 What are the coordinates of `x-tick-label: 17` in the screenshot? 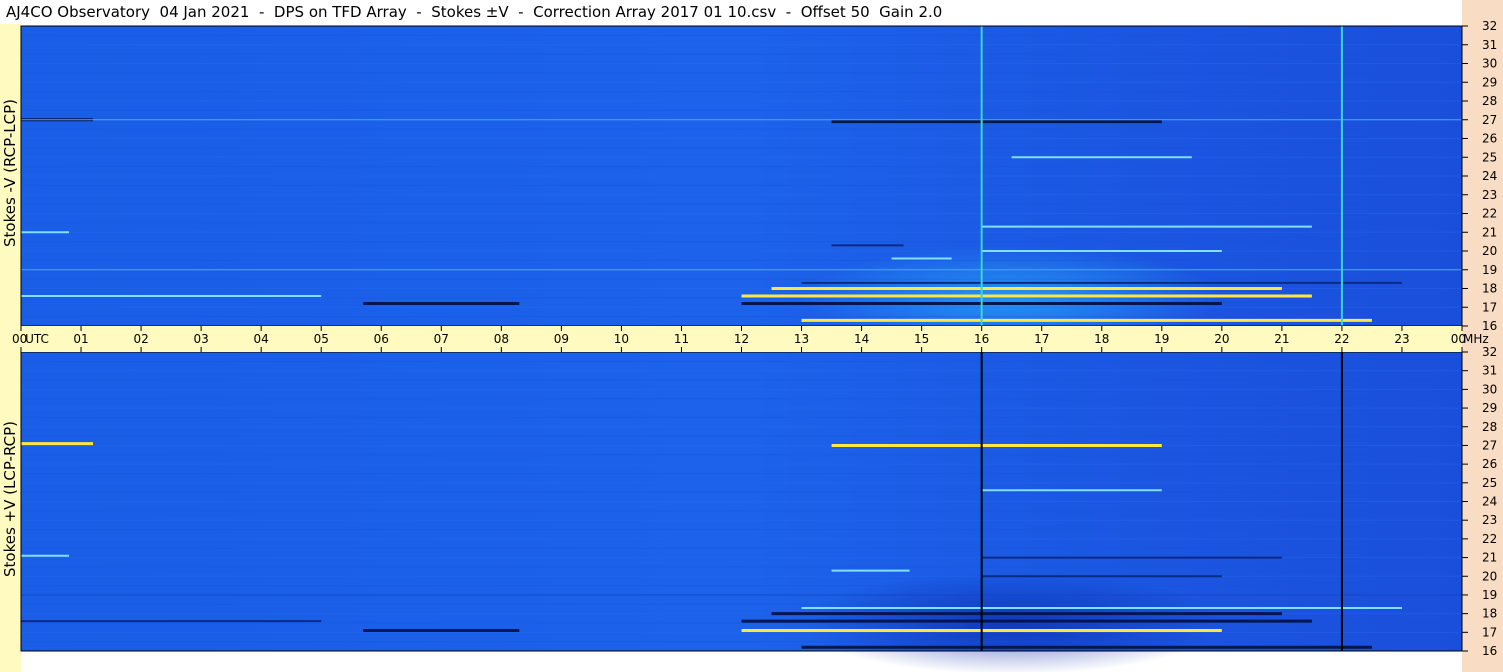 It's located at (1041, 339).